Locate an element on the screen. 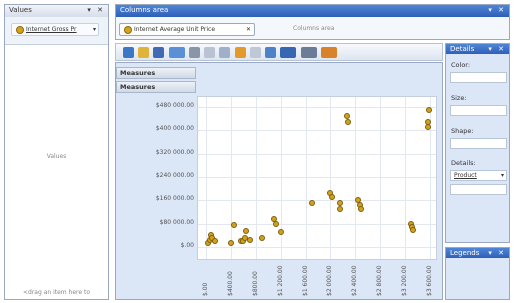 This screenshot has height=303, width=514. x-tick-label: $2 800.00 is located at coordinates (380, 280).